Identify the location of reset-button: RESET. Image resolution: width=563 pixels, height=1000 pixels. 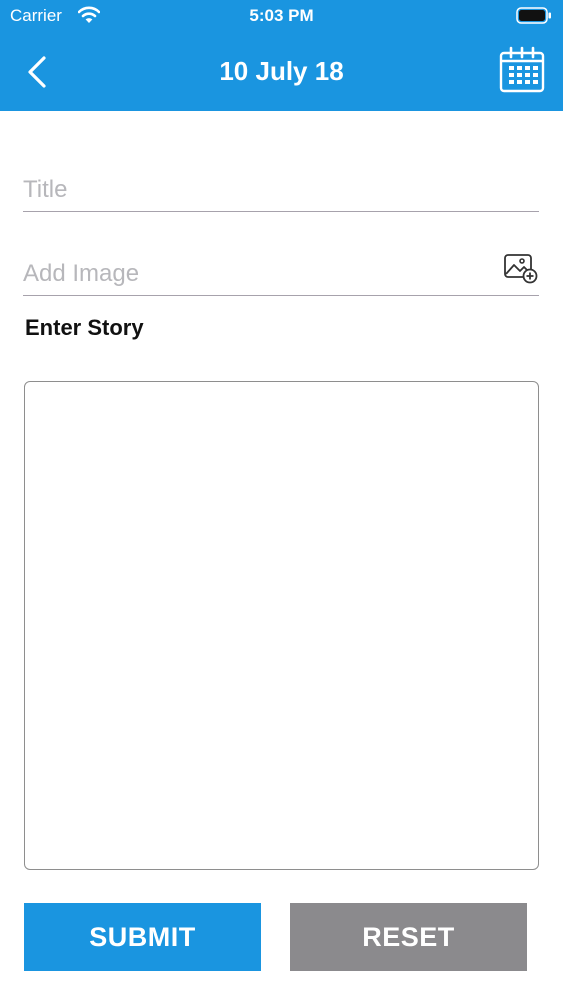
(408, 937).